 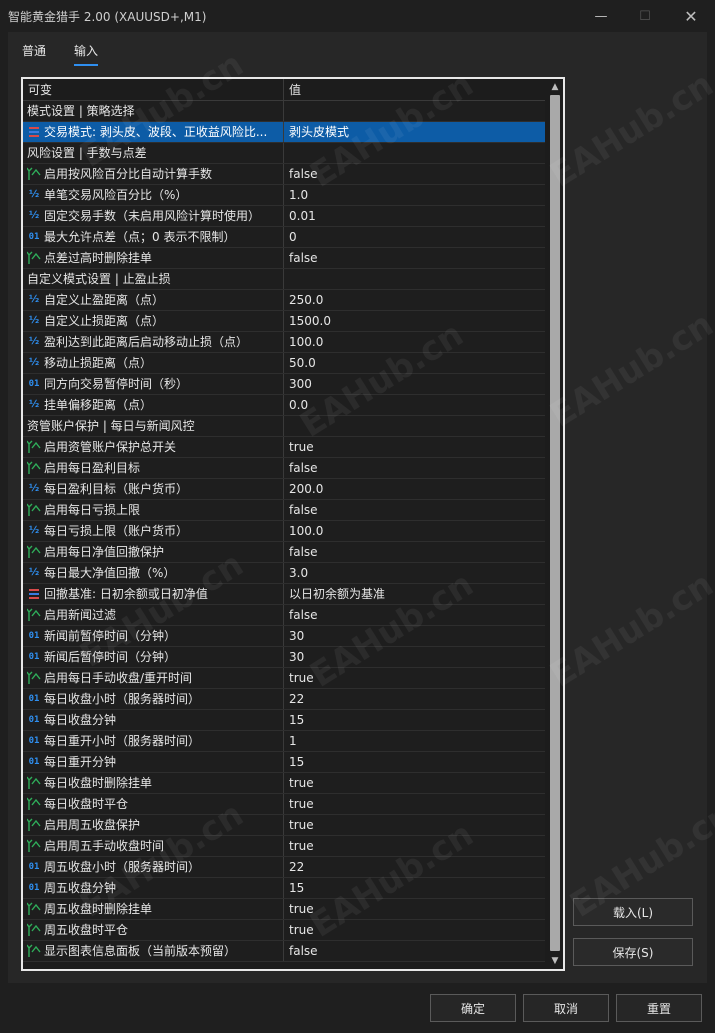 I want to click on table-row: 启用每日亏损上限 false, so click(x=284, y=510).